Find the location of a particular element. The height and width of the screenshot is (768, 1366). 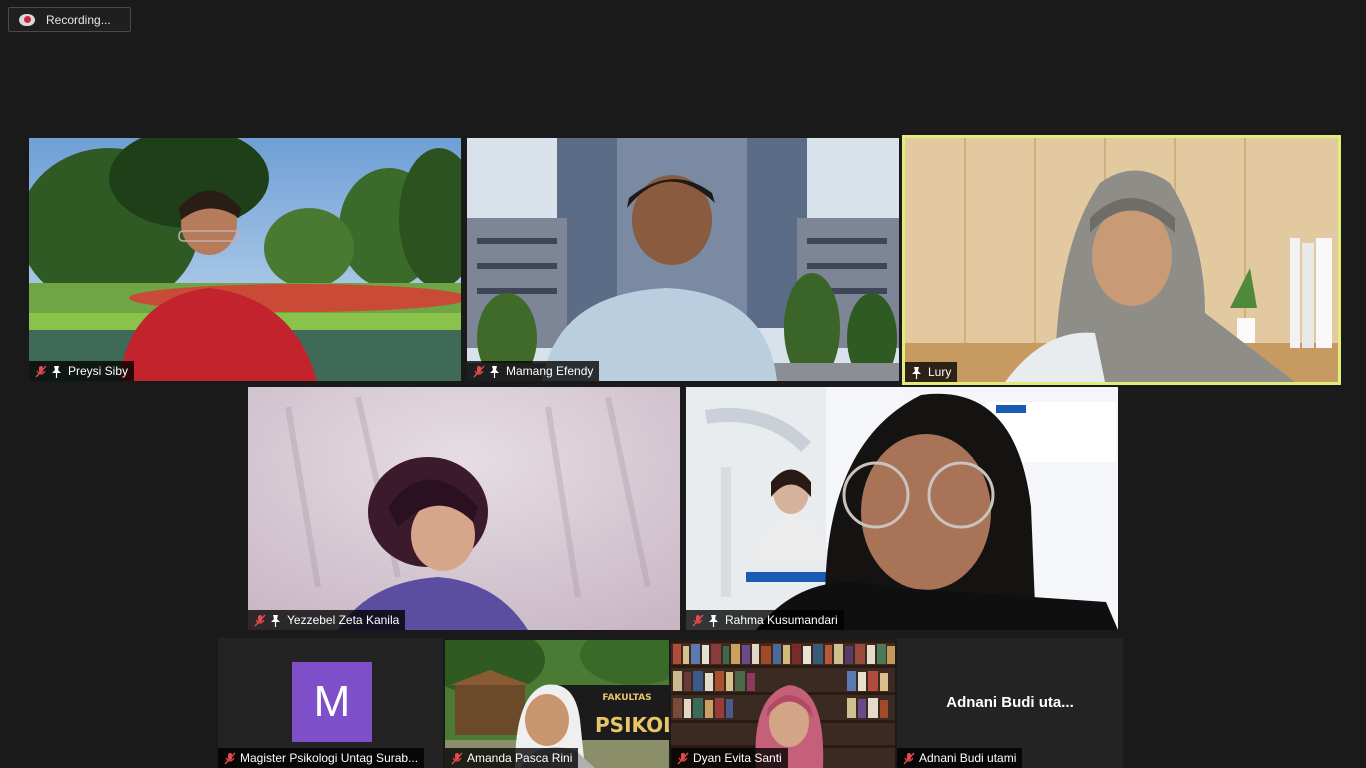

participant-name: Amanda Pasca Rini is located at coordinates (520, 758).